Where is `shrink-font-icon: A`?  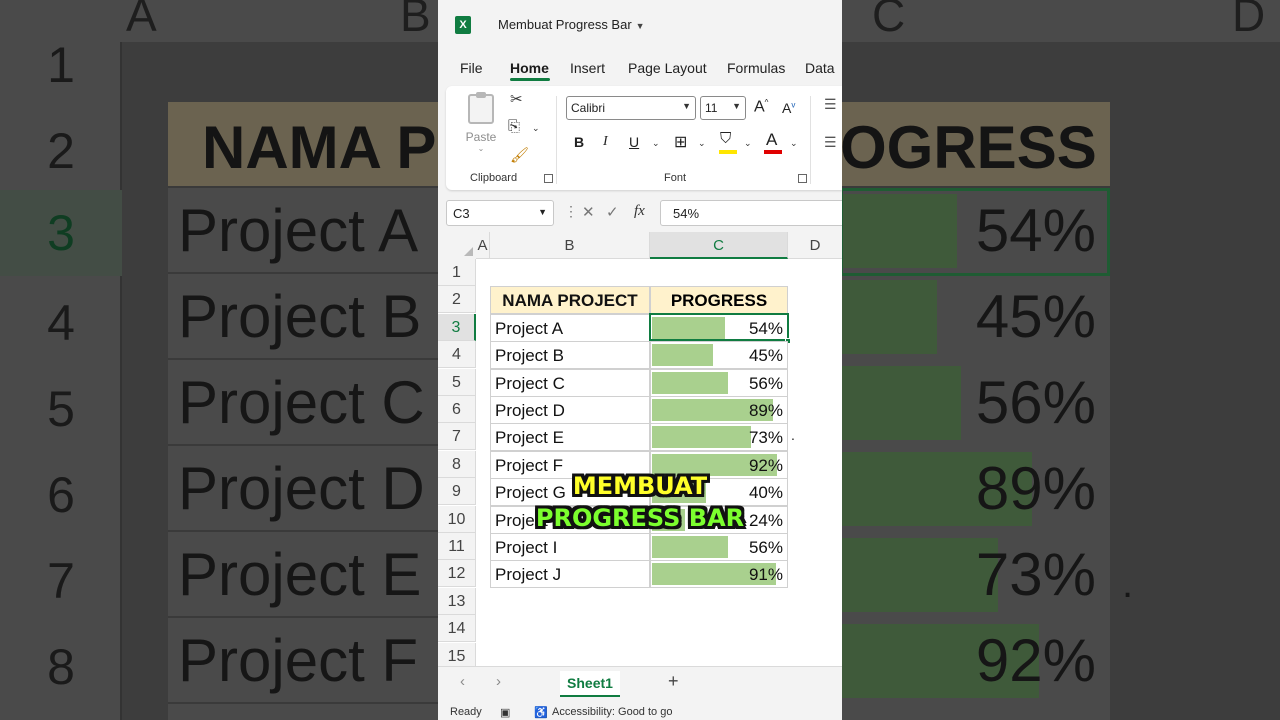 shrink-font-icon: A is located at coordinates (787, 108).